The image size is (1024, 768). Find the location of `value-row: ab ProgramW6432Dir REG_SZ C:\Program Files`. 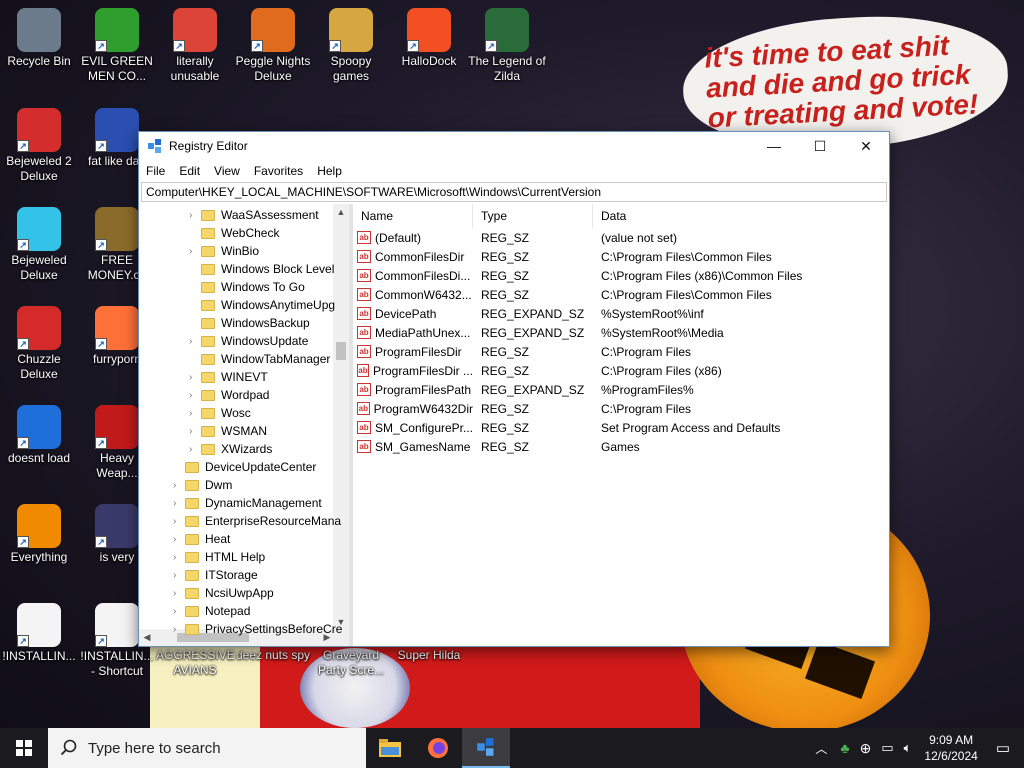

value-row: ab ProgramW6432Dir REG_SZ C:\Program Files is located at coordinates (621, 408).